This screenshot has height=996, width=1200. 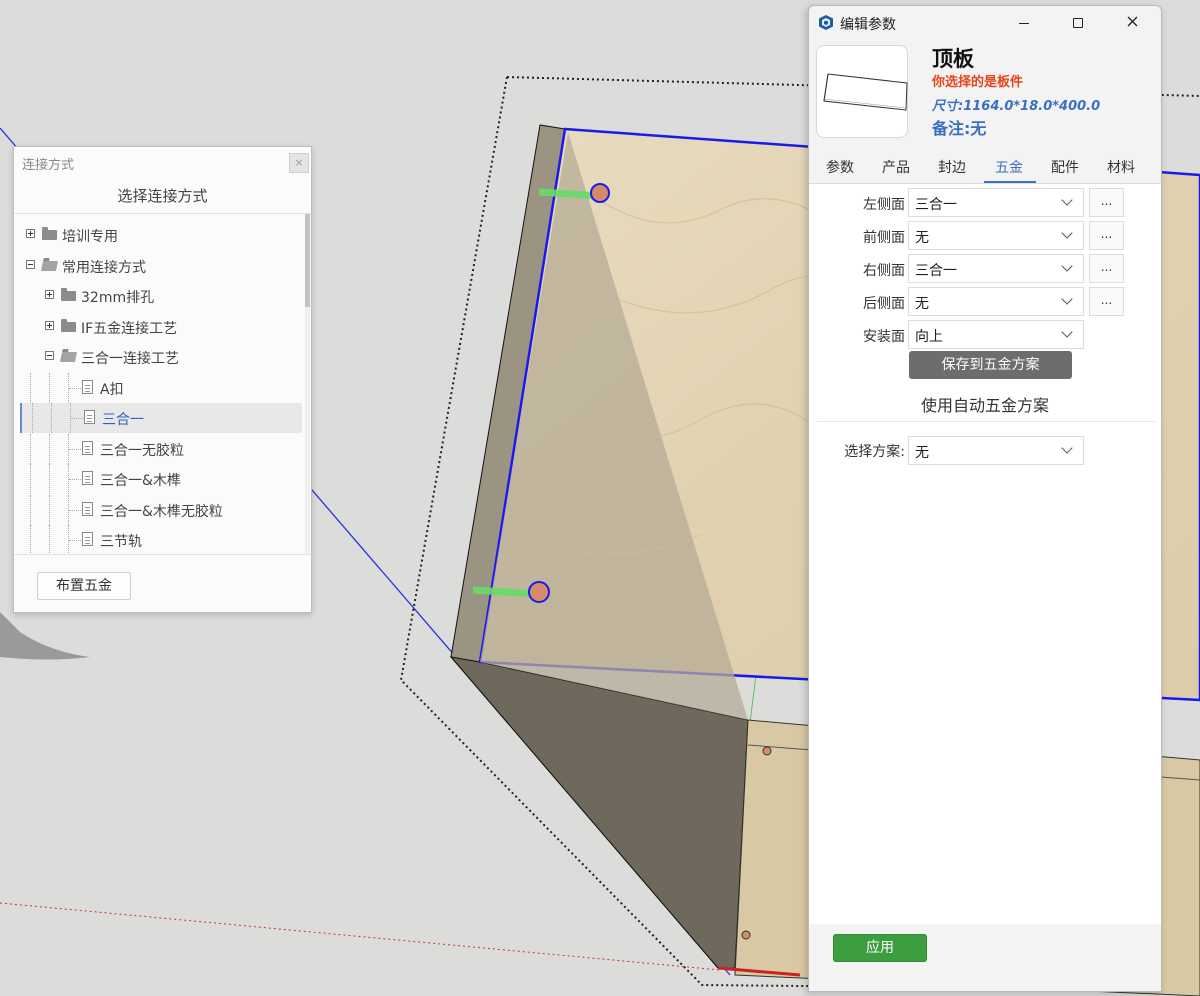 I want to click on layout-hardware-button: 布置五金, so click(x=84, y=586).